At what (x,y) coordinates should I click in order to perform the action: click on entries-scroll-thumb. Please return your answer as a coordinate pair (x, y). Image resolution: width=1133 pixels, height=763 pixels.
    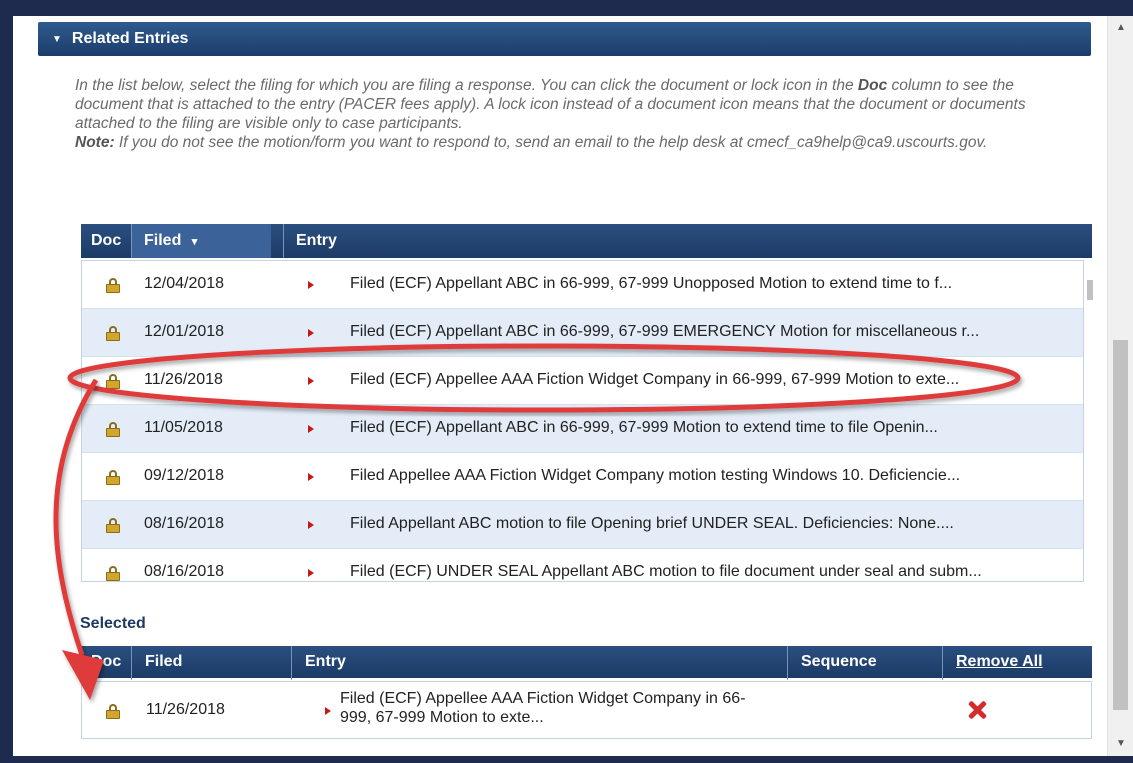
    Looking at the image, I should click on (1090, 290).